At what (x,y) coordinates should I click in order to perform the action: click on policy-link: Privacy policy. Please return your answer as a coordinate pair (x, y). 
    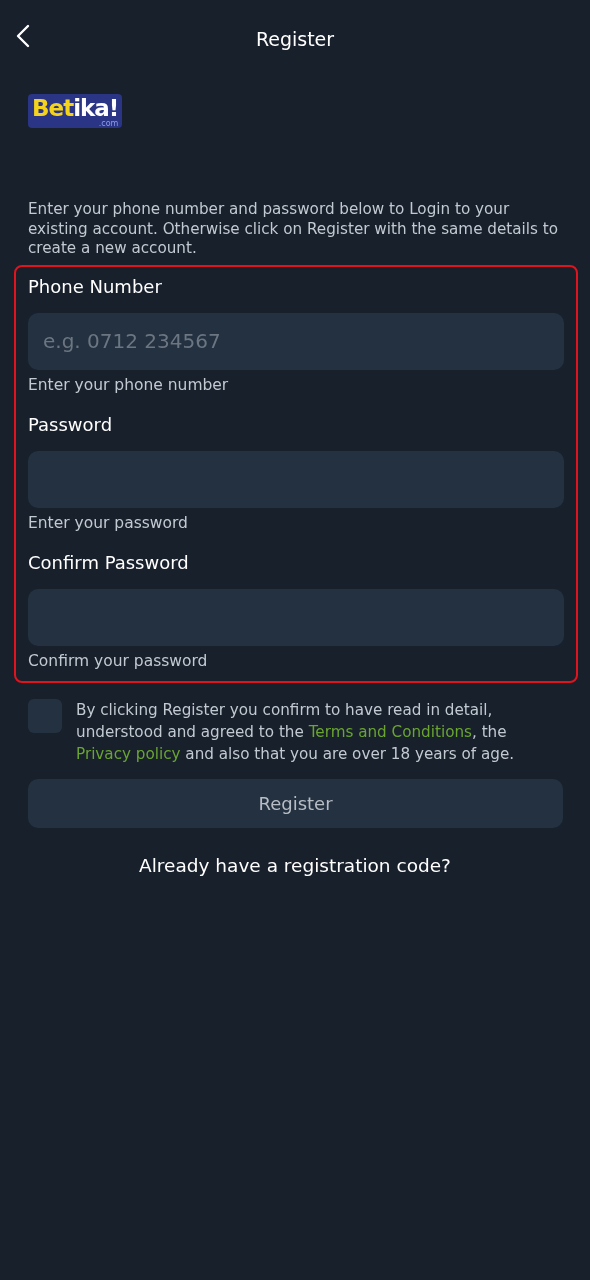
    Looking at the image, I should click on (128, 753).